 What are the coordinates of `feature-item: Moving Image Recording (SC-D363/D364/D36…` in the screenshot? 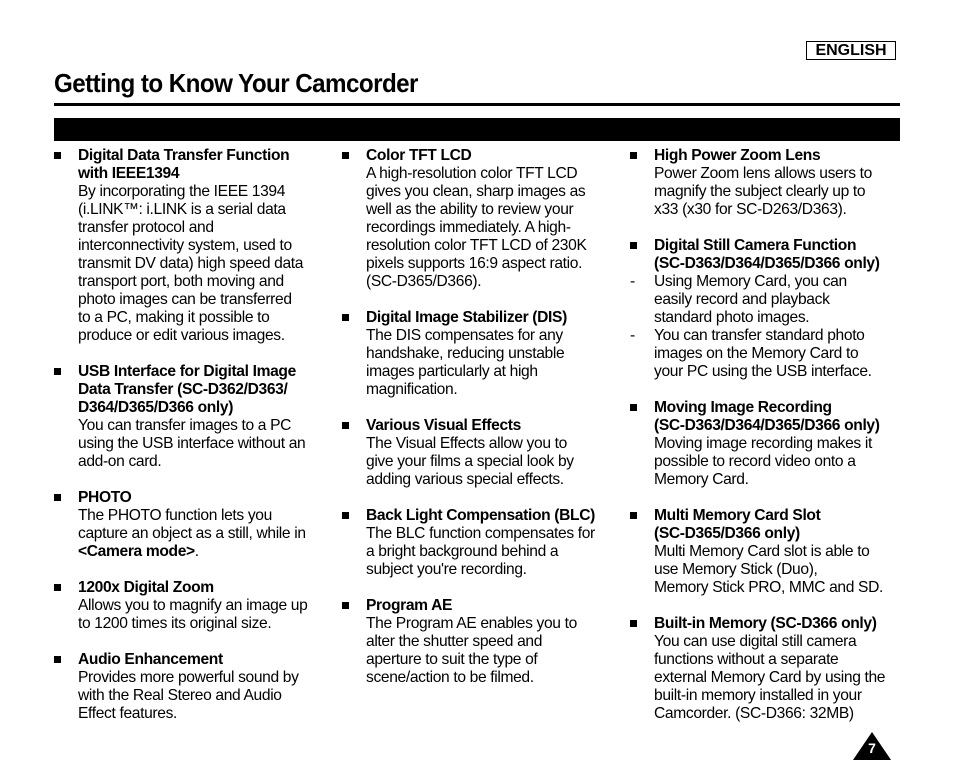 It's located at (767, 444).